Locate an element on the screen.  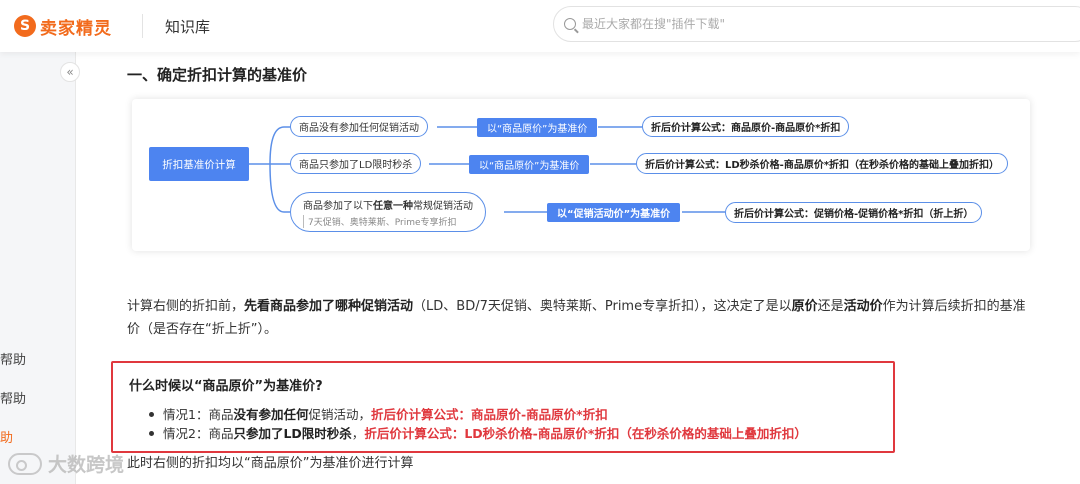
collapse-sidebar-button: « is located at coordinates (70, 72).